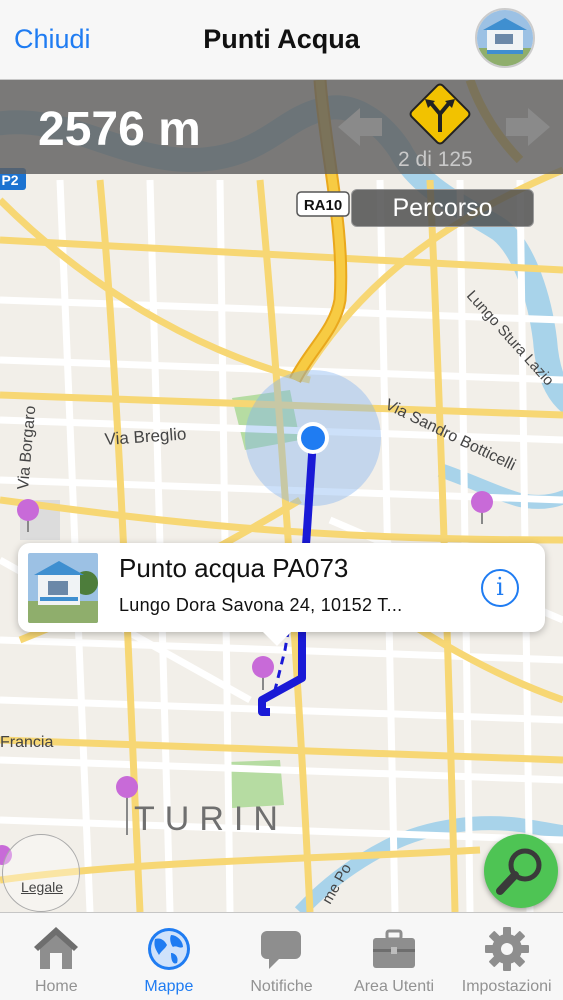 The width and height of the screenshot is (563, 1000). I want to click on tab-notifications: Notifiche, so click(281, 956).